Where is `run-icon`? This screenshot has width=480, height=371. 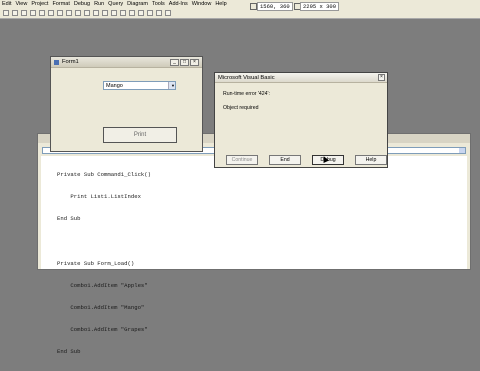 run-icon is located at coordinates (105, 12).